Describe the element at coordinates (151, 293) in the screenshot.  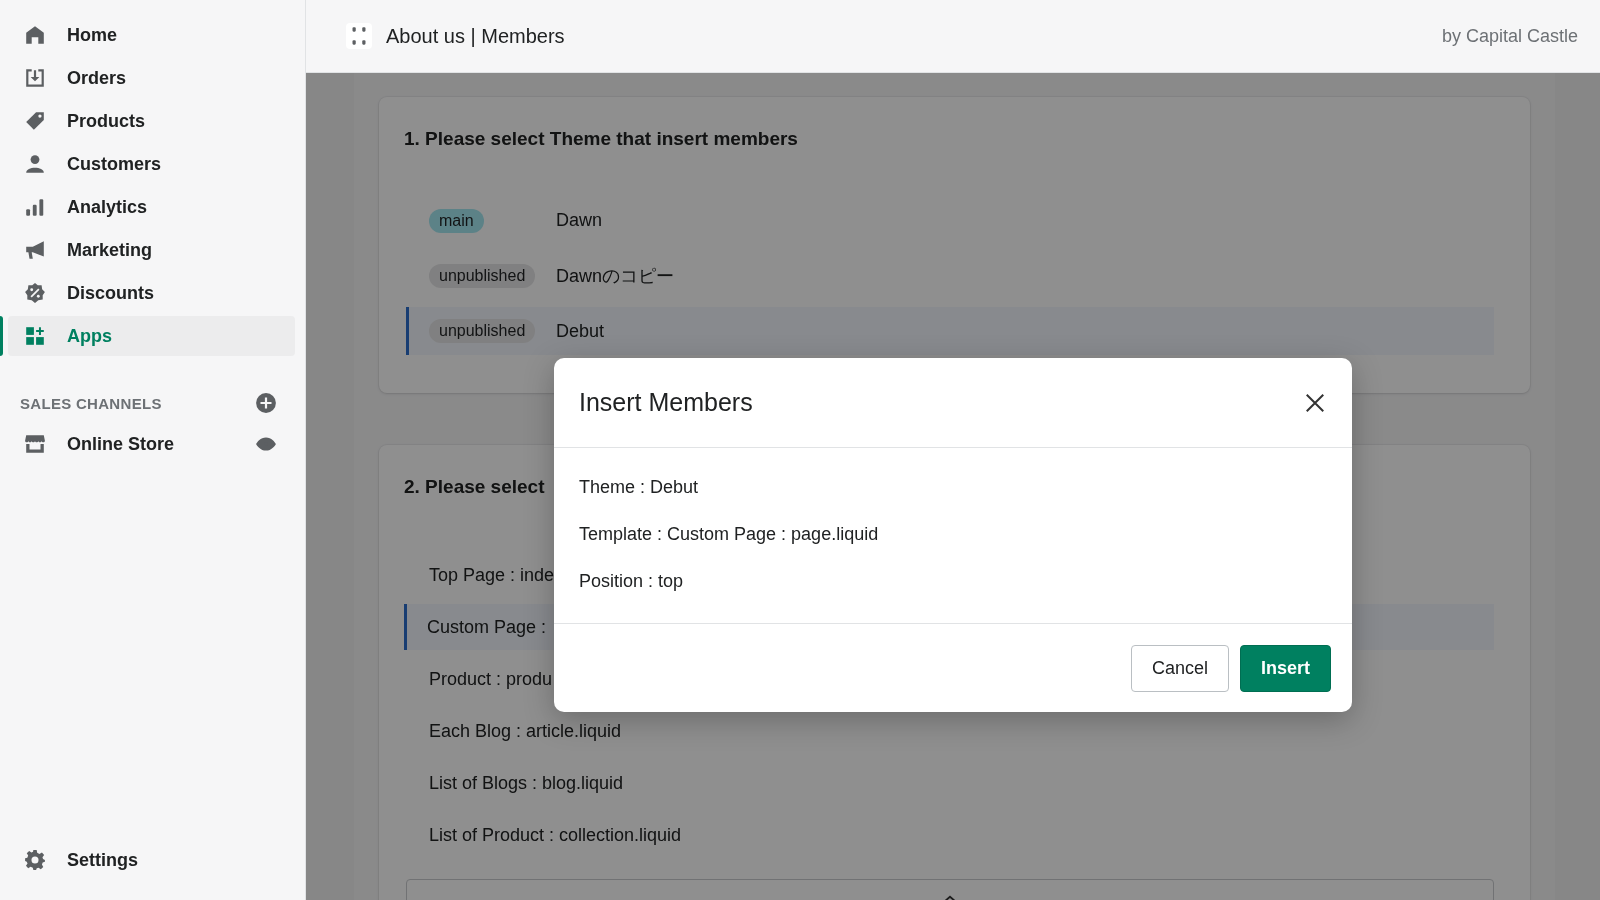
I see `nav-item: Discounts` at that location.